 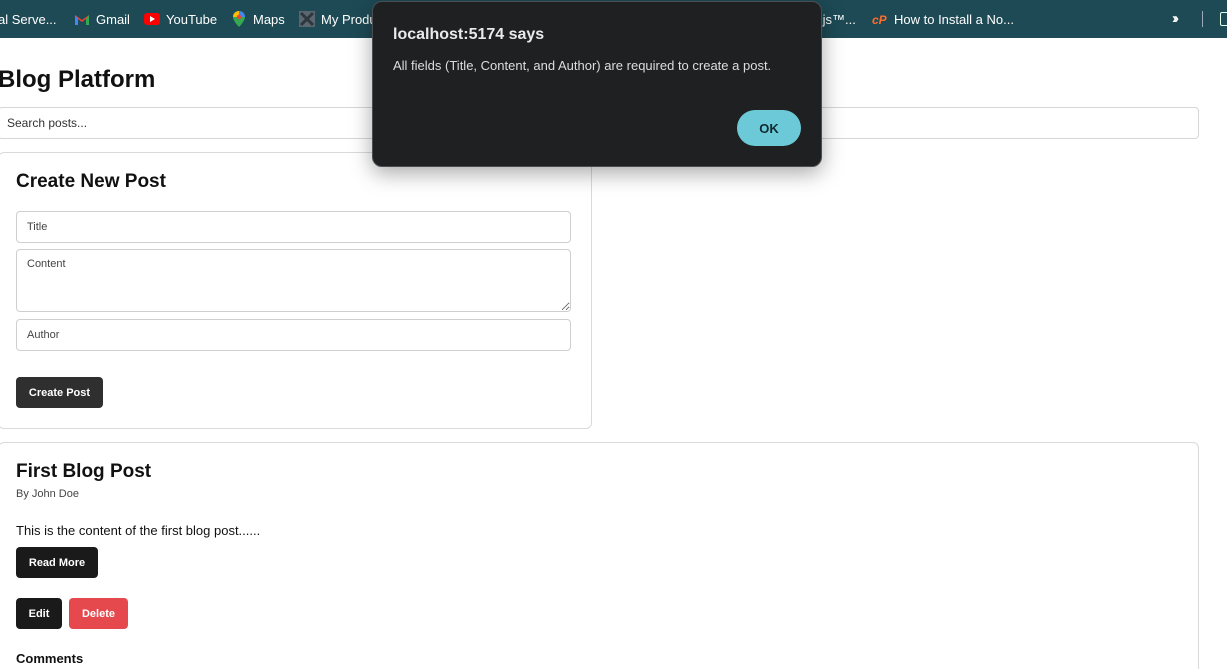 What do you see at coordinates (57, 562) in the screenshot?
I see `read-more-button: Read More` at bounding box center [57, 562].